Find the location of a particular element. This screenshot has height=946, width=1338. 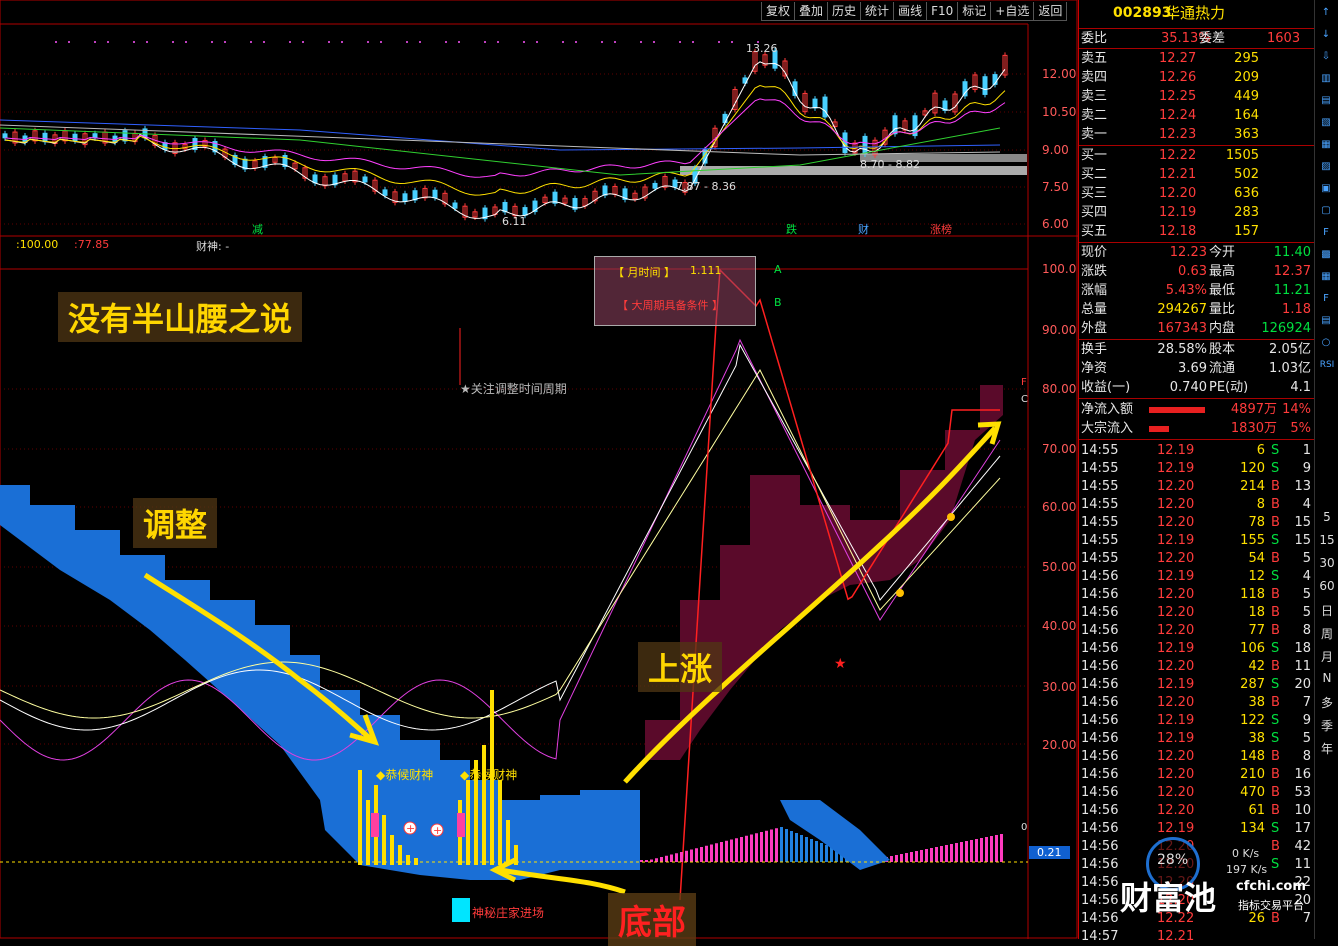

sidebar-tool-icon: ▢ is located at coordinates (1326, 211).